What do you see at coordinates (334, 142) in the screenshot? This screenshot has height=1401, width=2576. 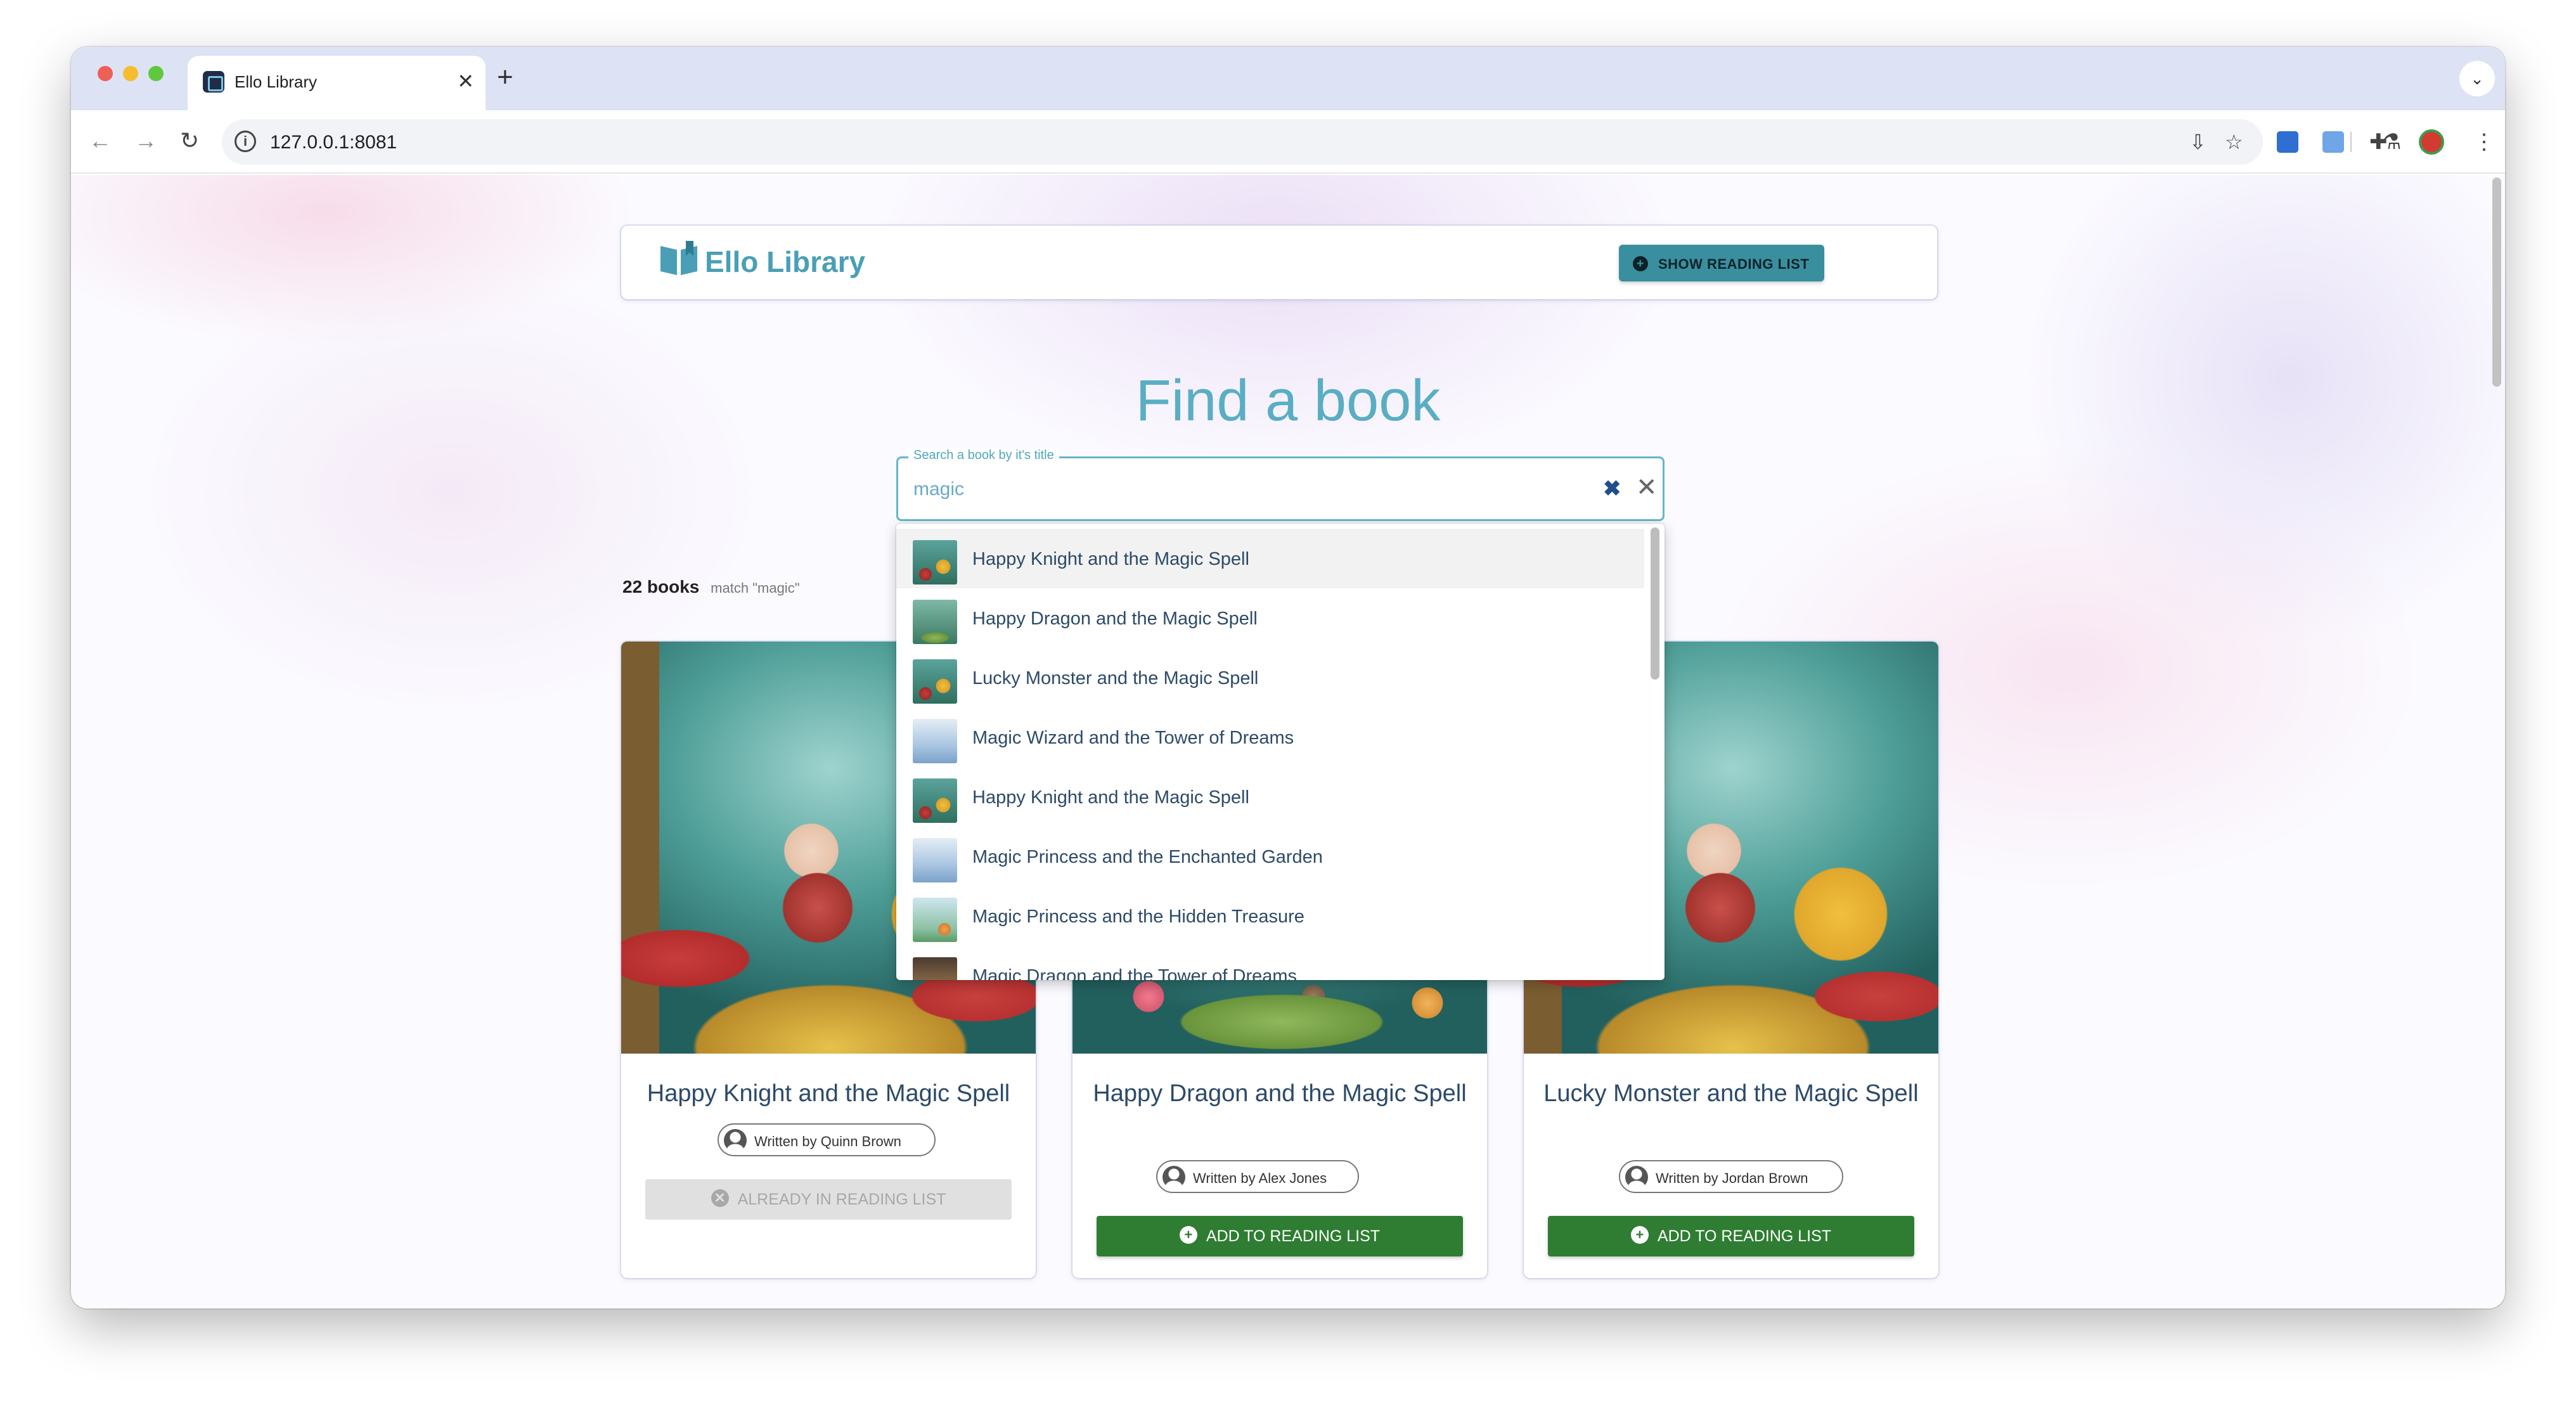 I see `url-text: 127.0.0.1:8081` at bounding box center [334, 142].